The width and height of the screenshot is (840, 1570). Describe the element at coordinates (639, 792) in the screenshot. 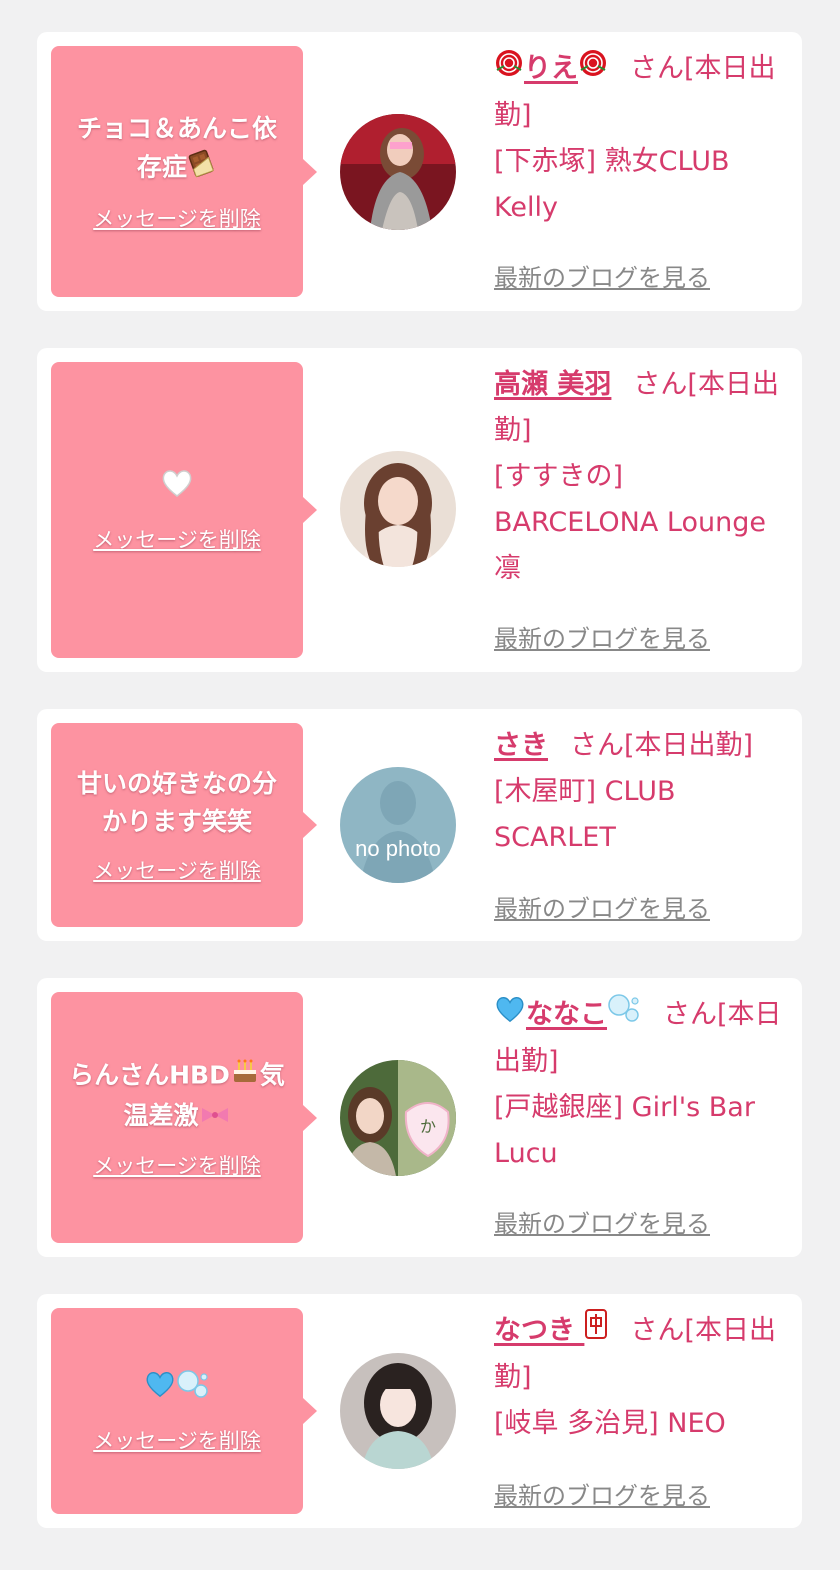

I see `cast-info: さき さん[本日出勤] [木屋町] CLUB SCARLET` at that location.